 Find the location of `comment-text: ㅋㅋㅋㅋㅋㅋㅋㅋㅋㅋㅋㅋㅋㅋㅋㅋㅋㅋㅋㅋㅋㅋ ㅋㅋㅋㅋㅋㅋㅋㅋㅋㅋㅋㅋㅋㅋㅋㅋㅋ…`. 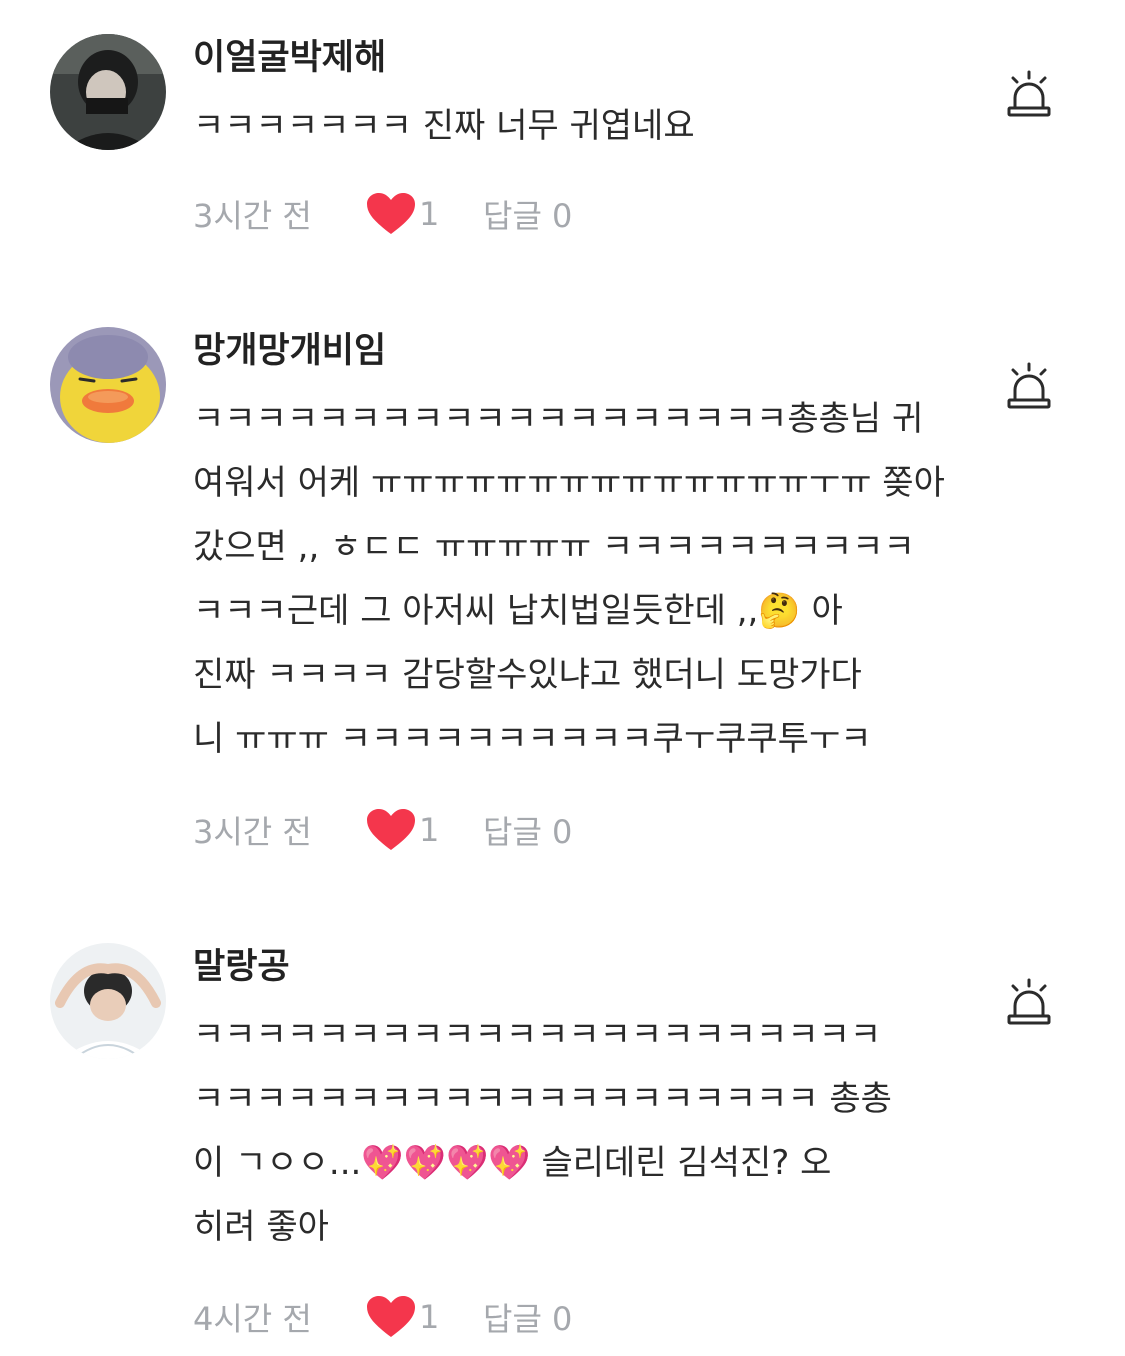

comment-text: ㅋㅋㅋㅋㅋㅋㅋㅋㅋㅋㅋㅋㅋㅋㅋㅋㅋㅋㅋㅋㅋㅋ ㅋㅋㅋㅋㅋㅋㅋㅋㅋㅋㅋㅋㅋㅋㅋㅋㅋ… is located at coordinates (542, 1131).